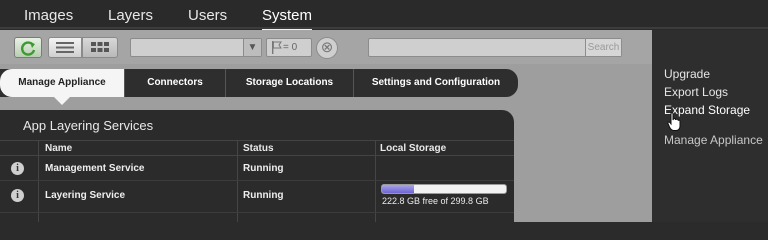 The height and width of the screenshot is (240, 768). I want to click on table-header: Name Status Local Storage, so click(257, 148).